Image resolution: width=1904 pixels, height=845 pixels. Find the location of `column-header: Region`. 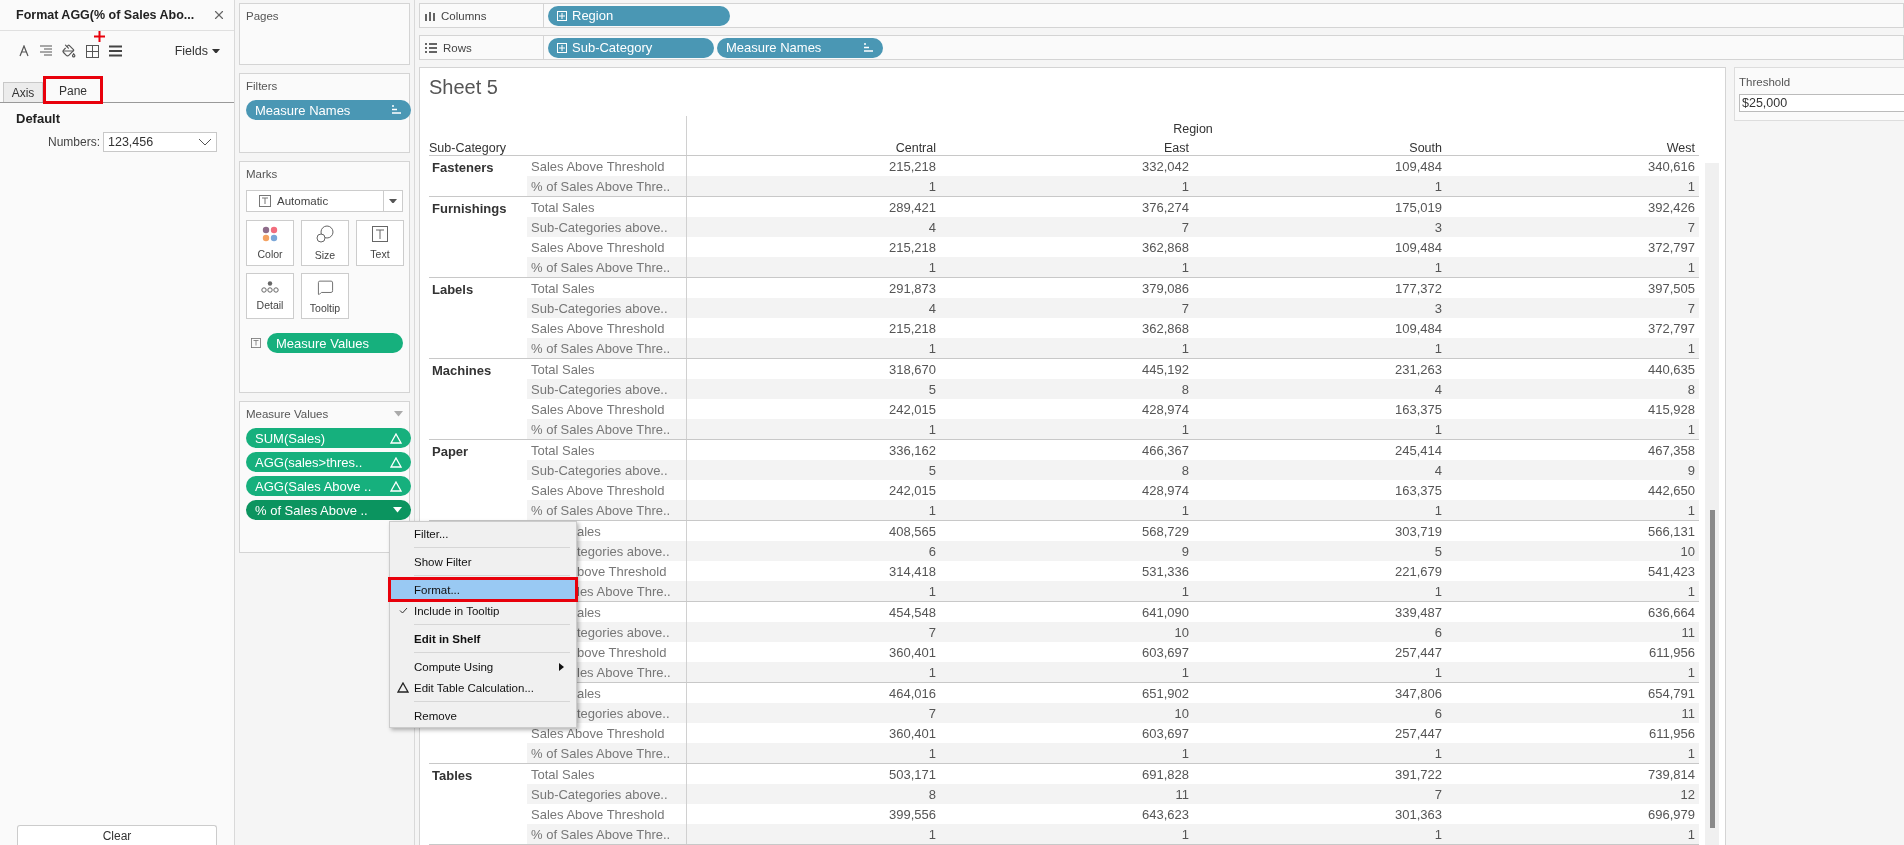

column-header: Region is located at coordinates (1193, 129).